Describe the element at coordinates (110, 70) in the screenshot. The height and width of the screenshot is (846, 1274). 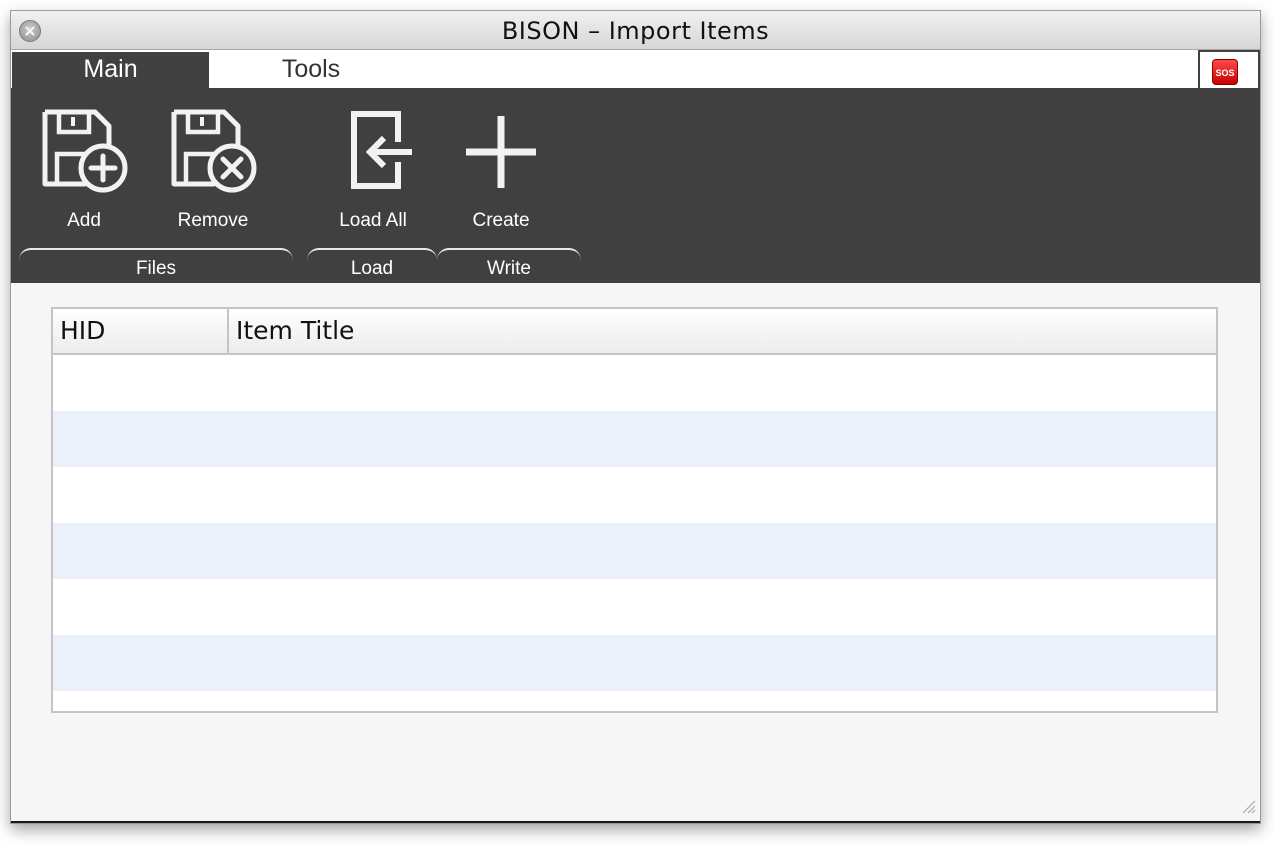
I see `tab-main: Main` at that location.